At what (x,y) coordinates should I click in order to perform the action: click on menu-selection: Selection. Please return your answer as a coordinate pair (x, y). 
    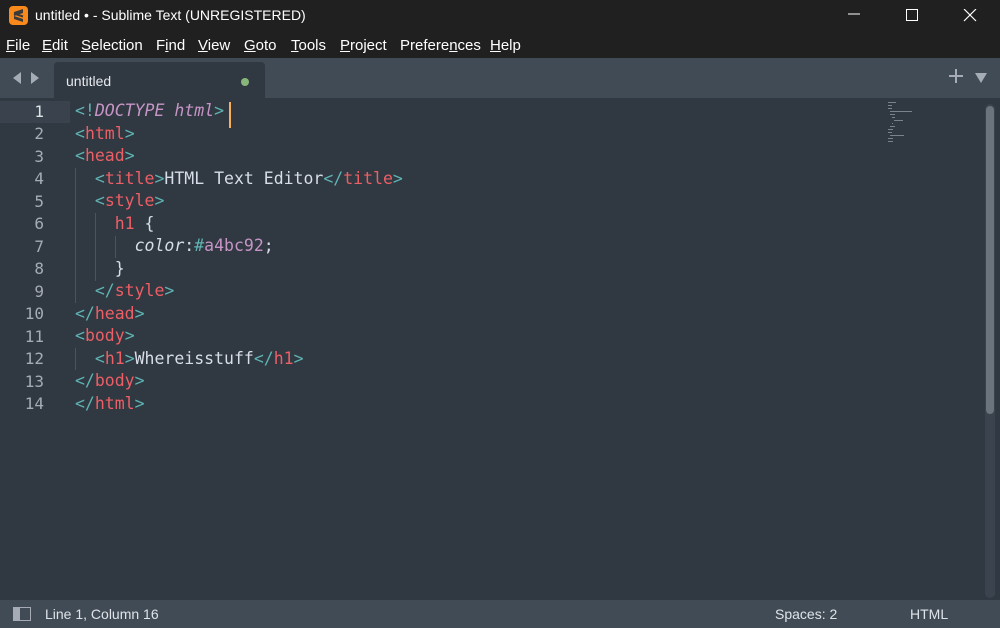
    Looking at the image, I should click on (112, 45).